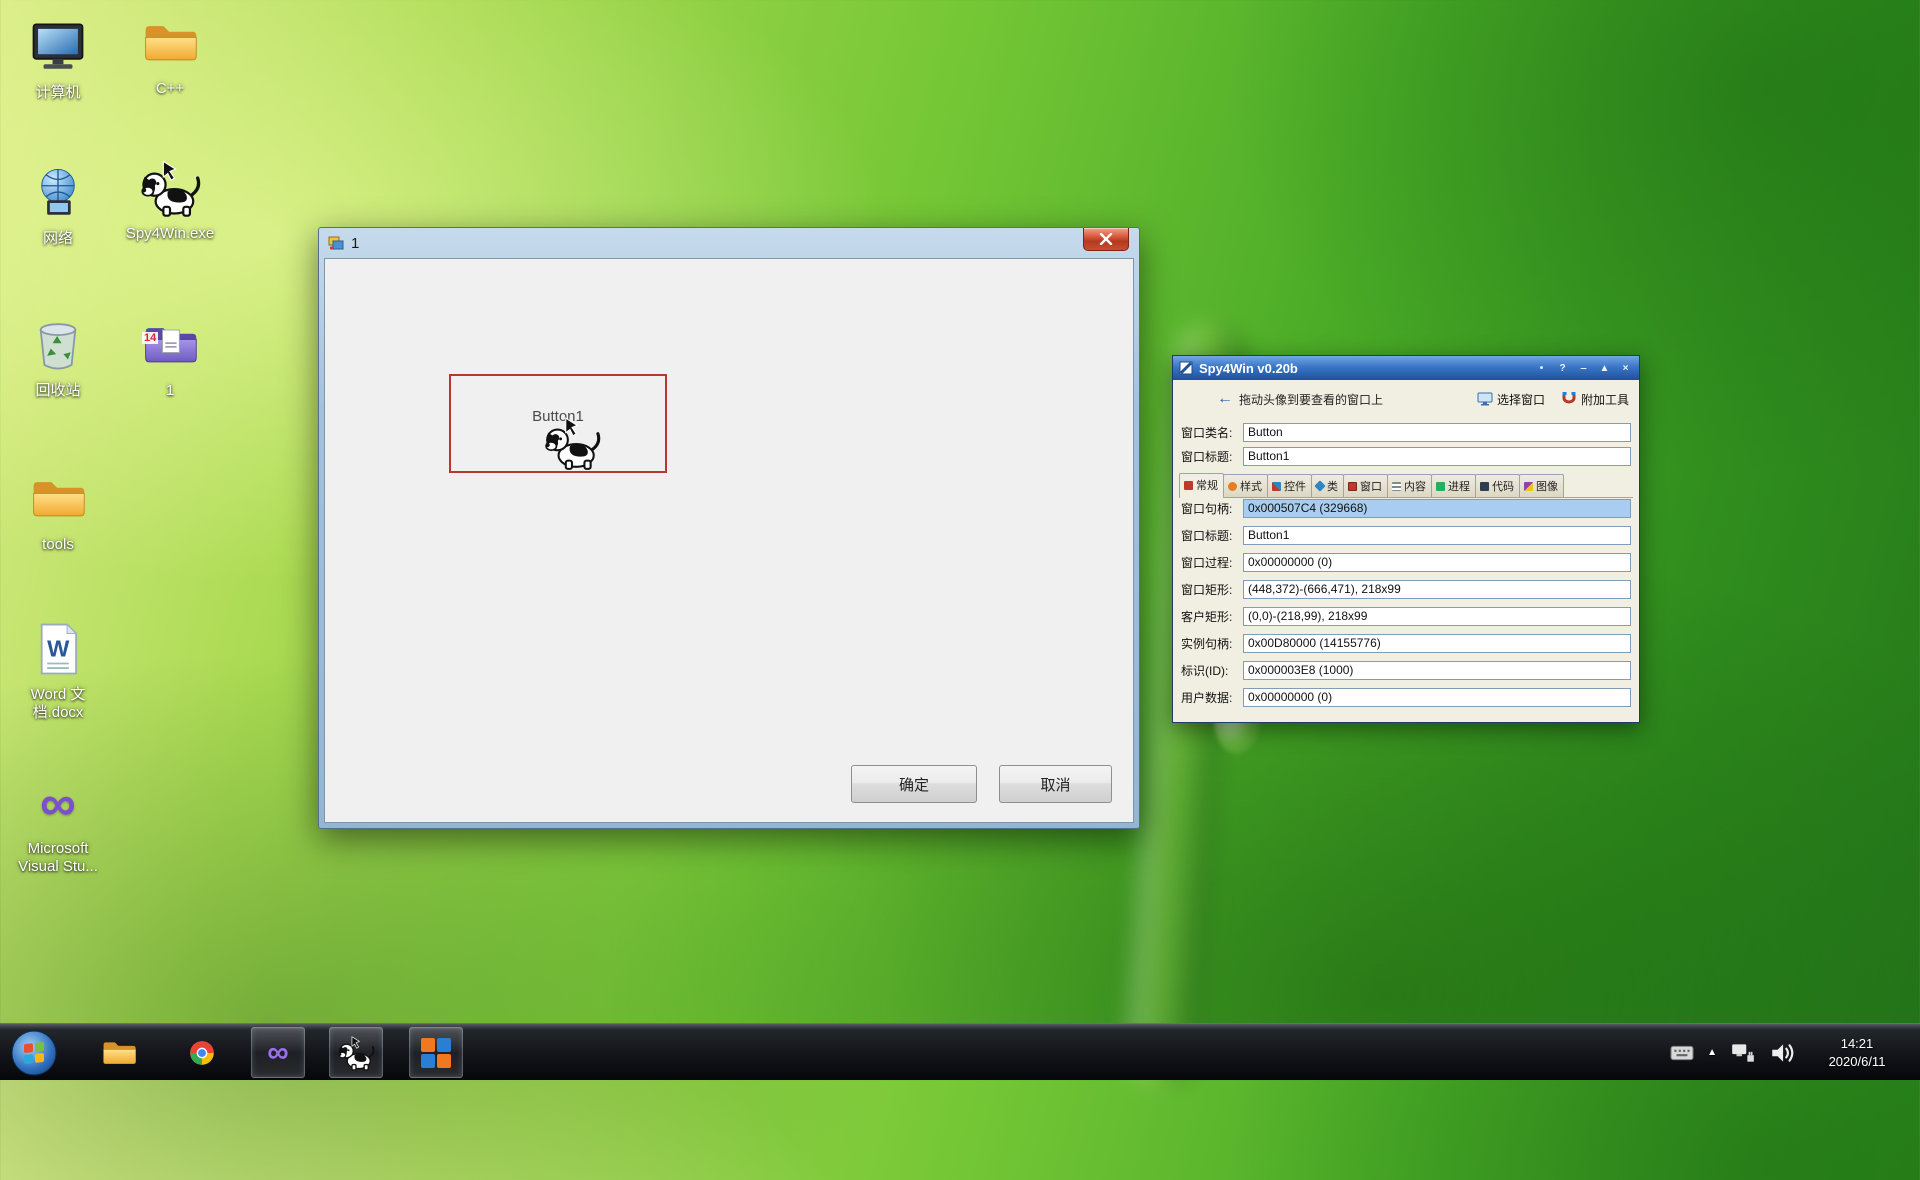 This screenshot has width=1920, height=1180. I want to click on field-label: 实例句柄:, so click(1207, 643).